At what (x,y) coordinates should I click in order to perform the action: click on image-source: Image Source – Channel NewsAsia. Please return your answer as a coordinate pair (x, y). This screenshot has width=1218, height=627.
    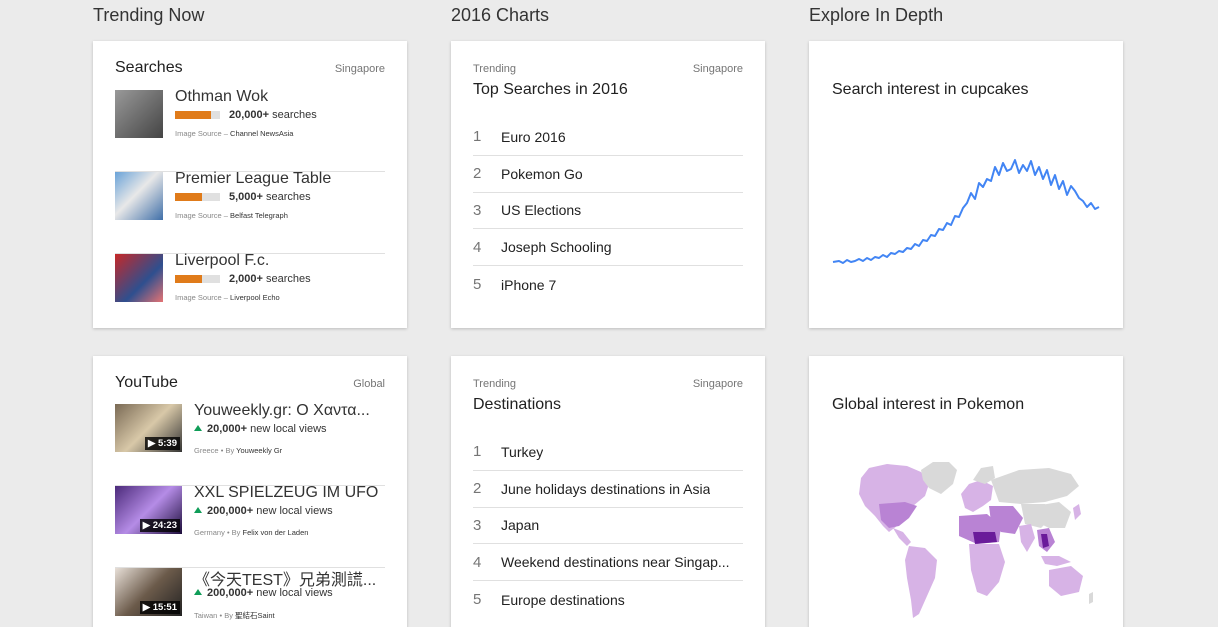
    Looking at the image, I should click on (234, 133).